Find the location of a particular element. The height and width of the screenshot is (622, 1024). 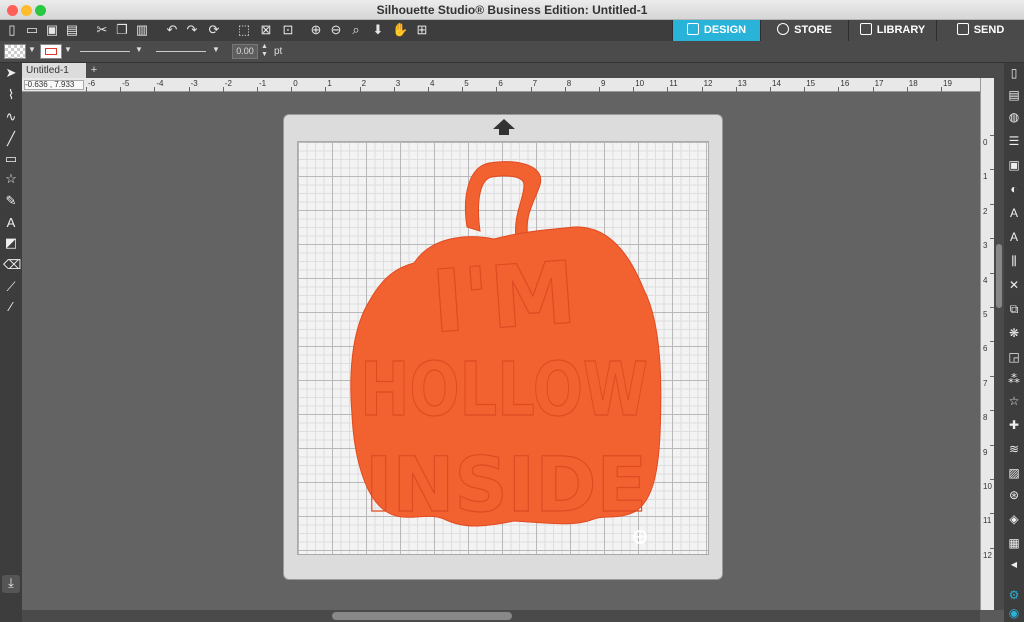

select-arrow-icon: ➤ is located at coordinates (11, 73).